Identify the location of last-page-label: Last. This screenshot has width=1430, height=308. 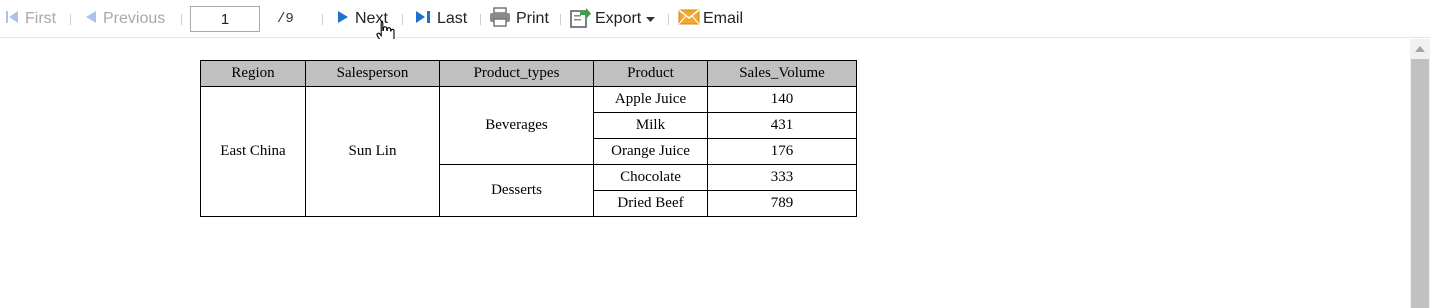
(452, 18).